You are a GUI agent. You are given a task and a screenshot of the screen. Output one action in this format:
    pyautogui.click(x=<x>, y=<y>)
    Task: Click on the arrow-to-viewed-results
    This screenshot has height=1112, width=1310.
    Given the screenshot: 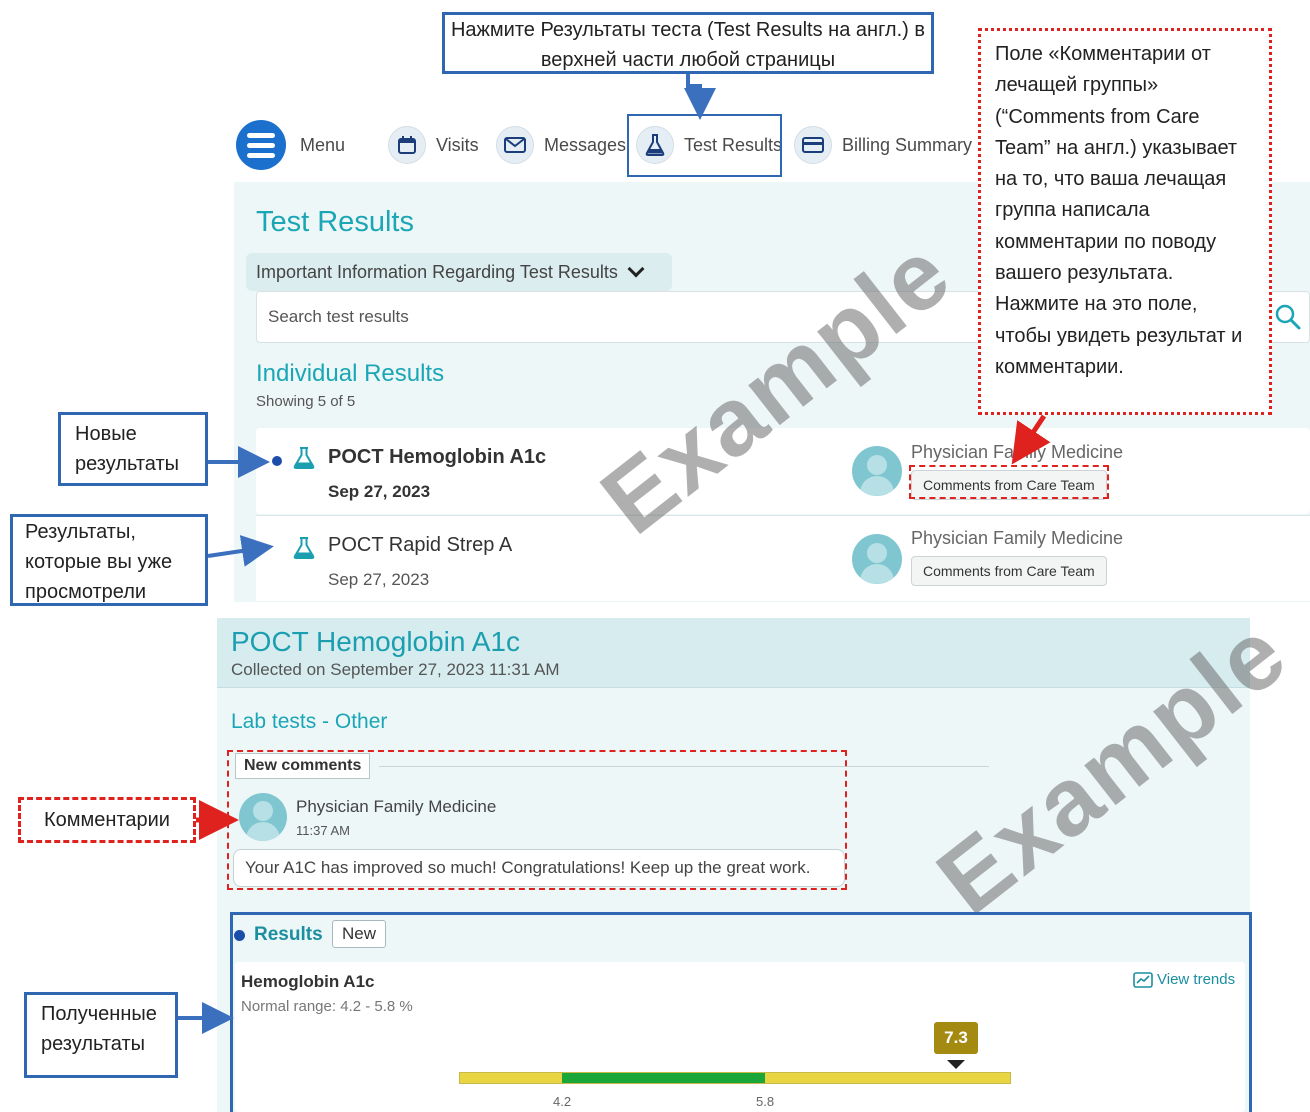 What is the action you would take?
    pyautogui.click(x=240, y=551)
    